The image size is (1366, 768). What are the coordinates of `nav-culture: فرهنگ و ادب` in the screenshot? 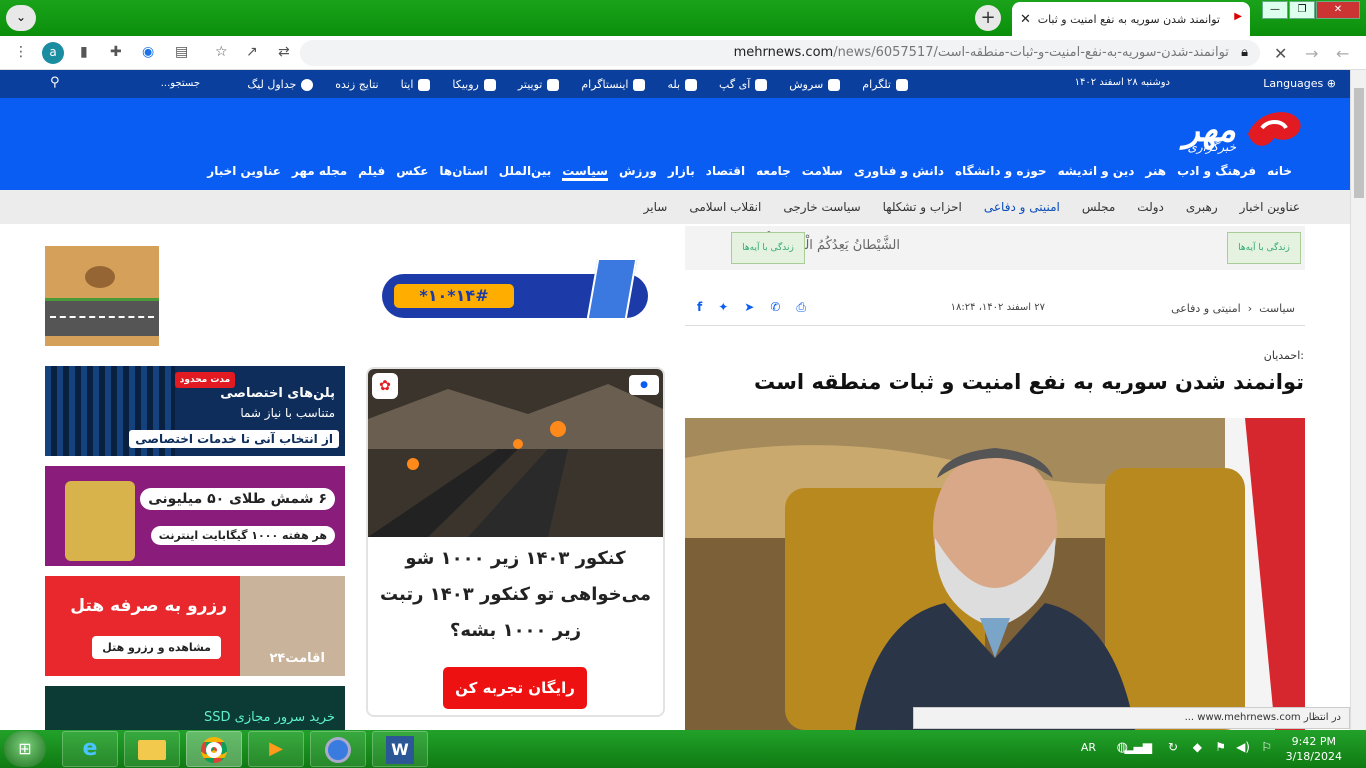 It's located at (1216, 172).